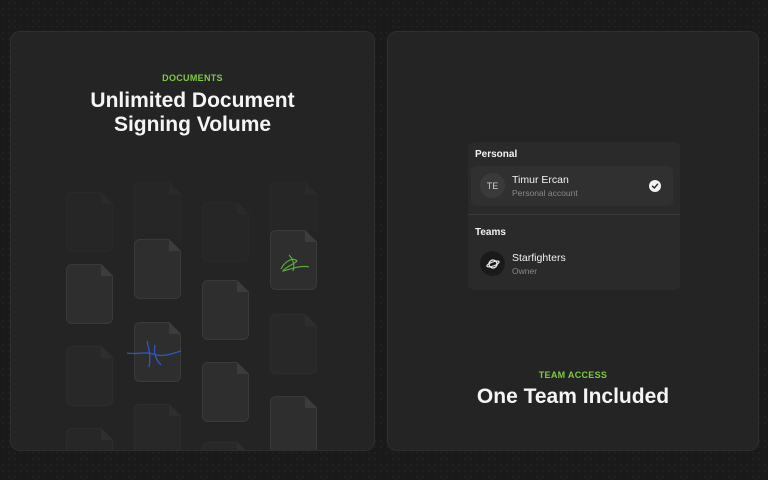 Image resolution: width=768 pixels, height=480 pixels. I want to click on team-access-heading: One Team Included, so click(573, 396).